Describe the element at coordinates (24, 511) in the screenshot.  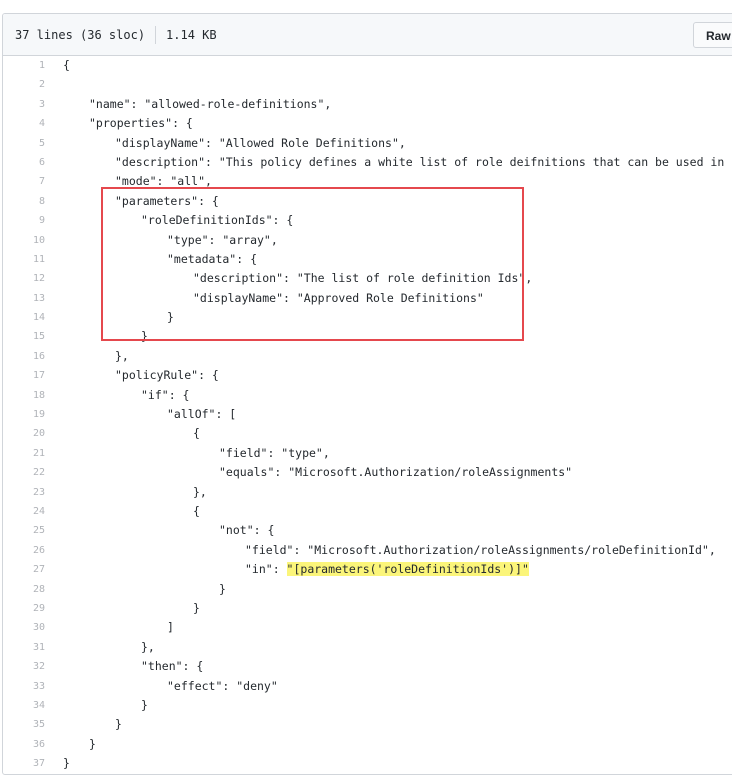
I see `line-number: 24` at that location.